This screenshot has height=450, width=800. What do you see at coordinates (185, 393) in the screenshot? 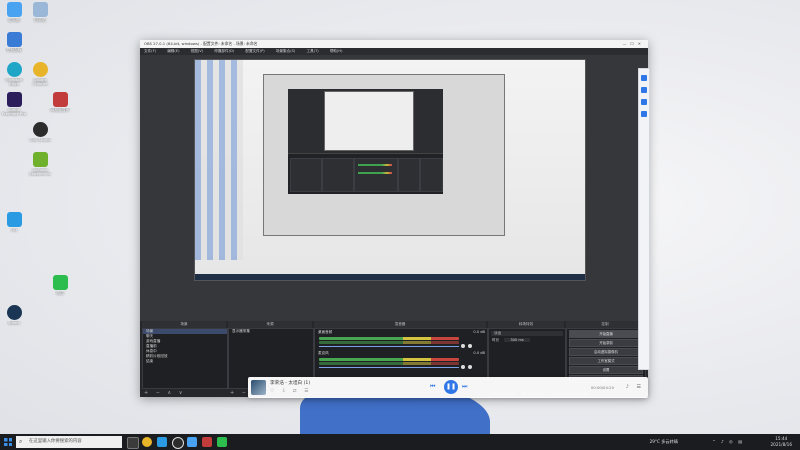
I see `scenes-toolbar: + − ∧ ∨` at bounding box center [185, 393].